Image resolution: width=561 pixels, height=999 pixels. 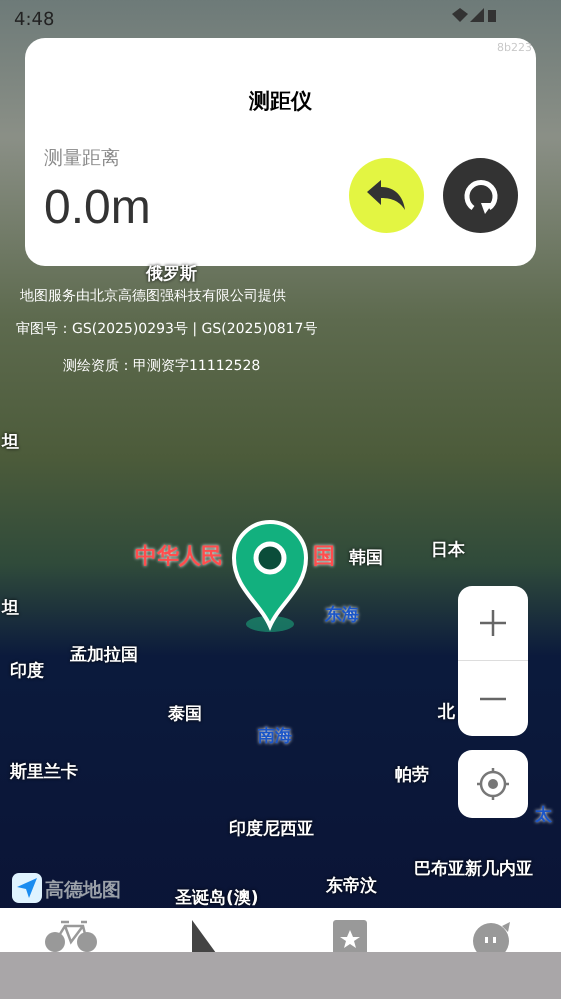 What do you see at coordinates (543, 815) in the screenshot?
I see `map-label: 太` at bounding box center [543, 815].